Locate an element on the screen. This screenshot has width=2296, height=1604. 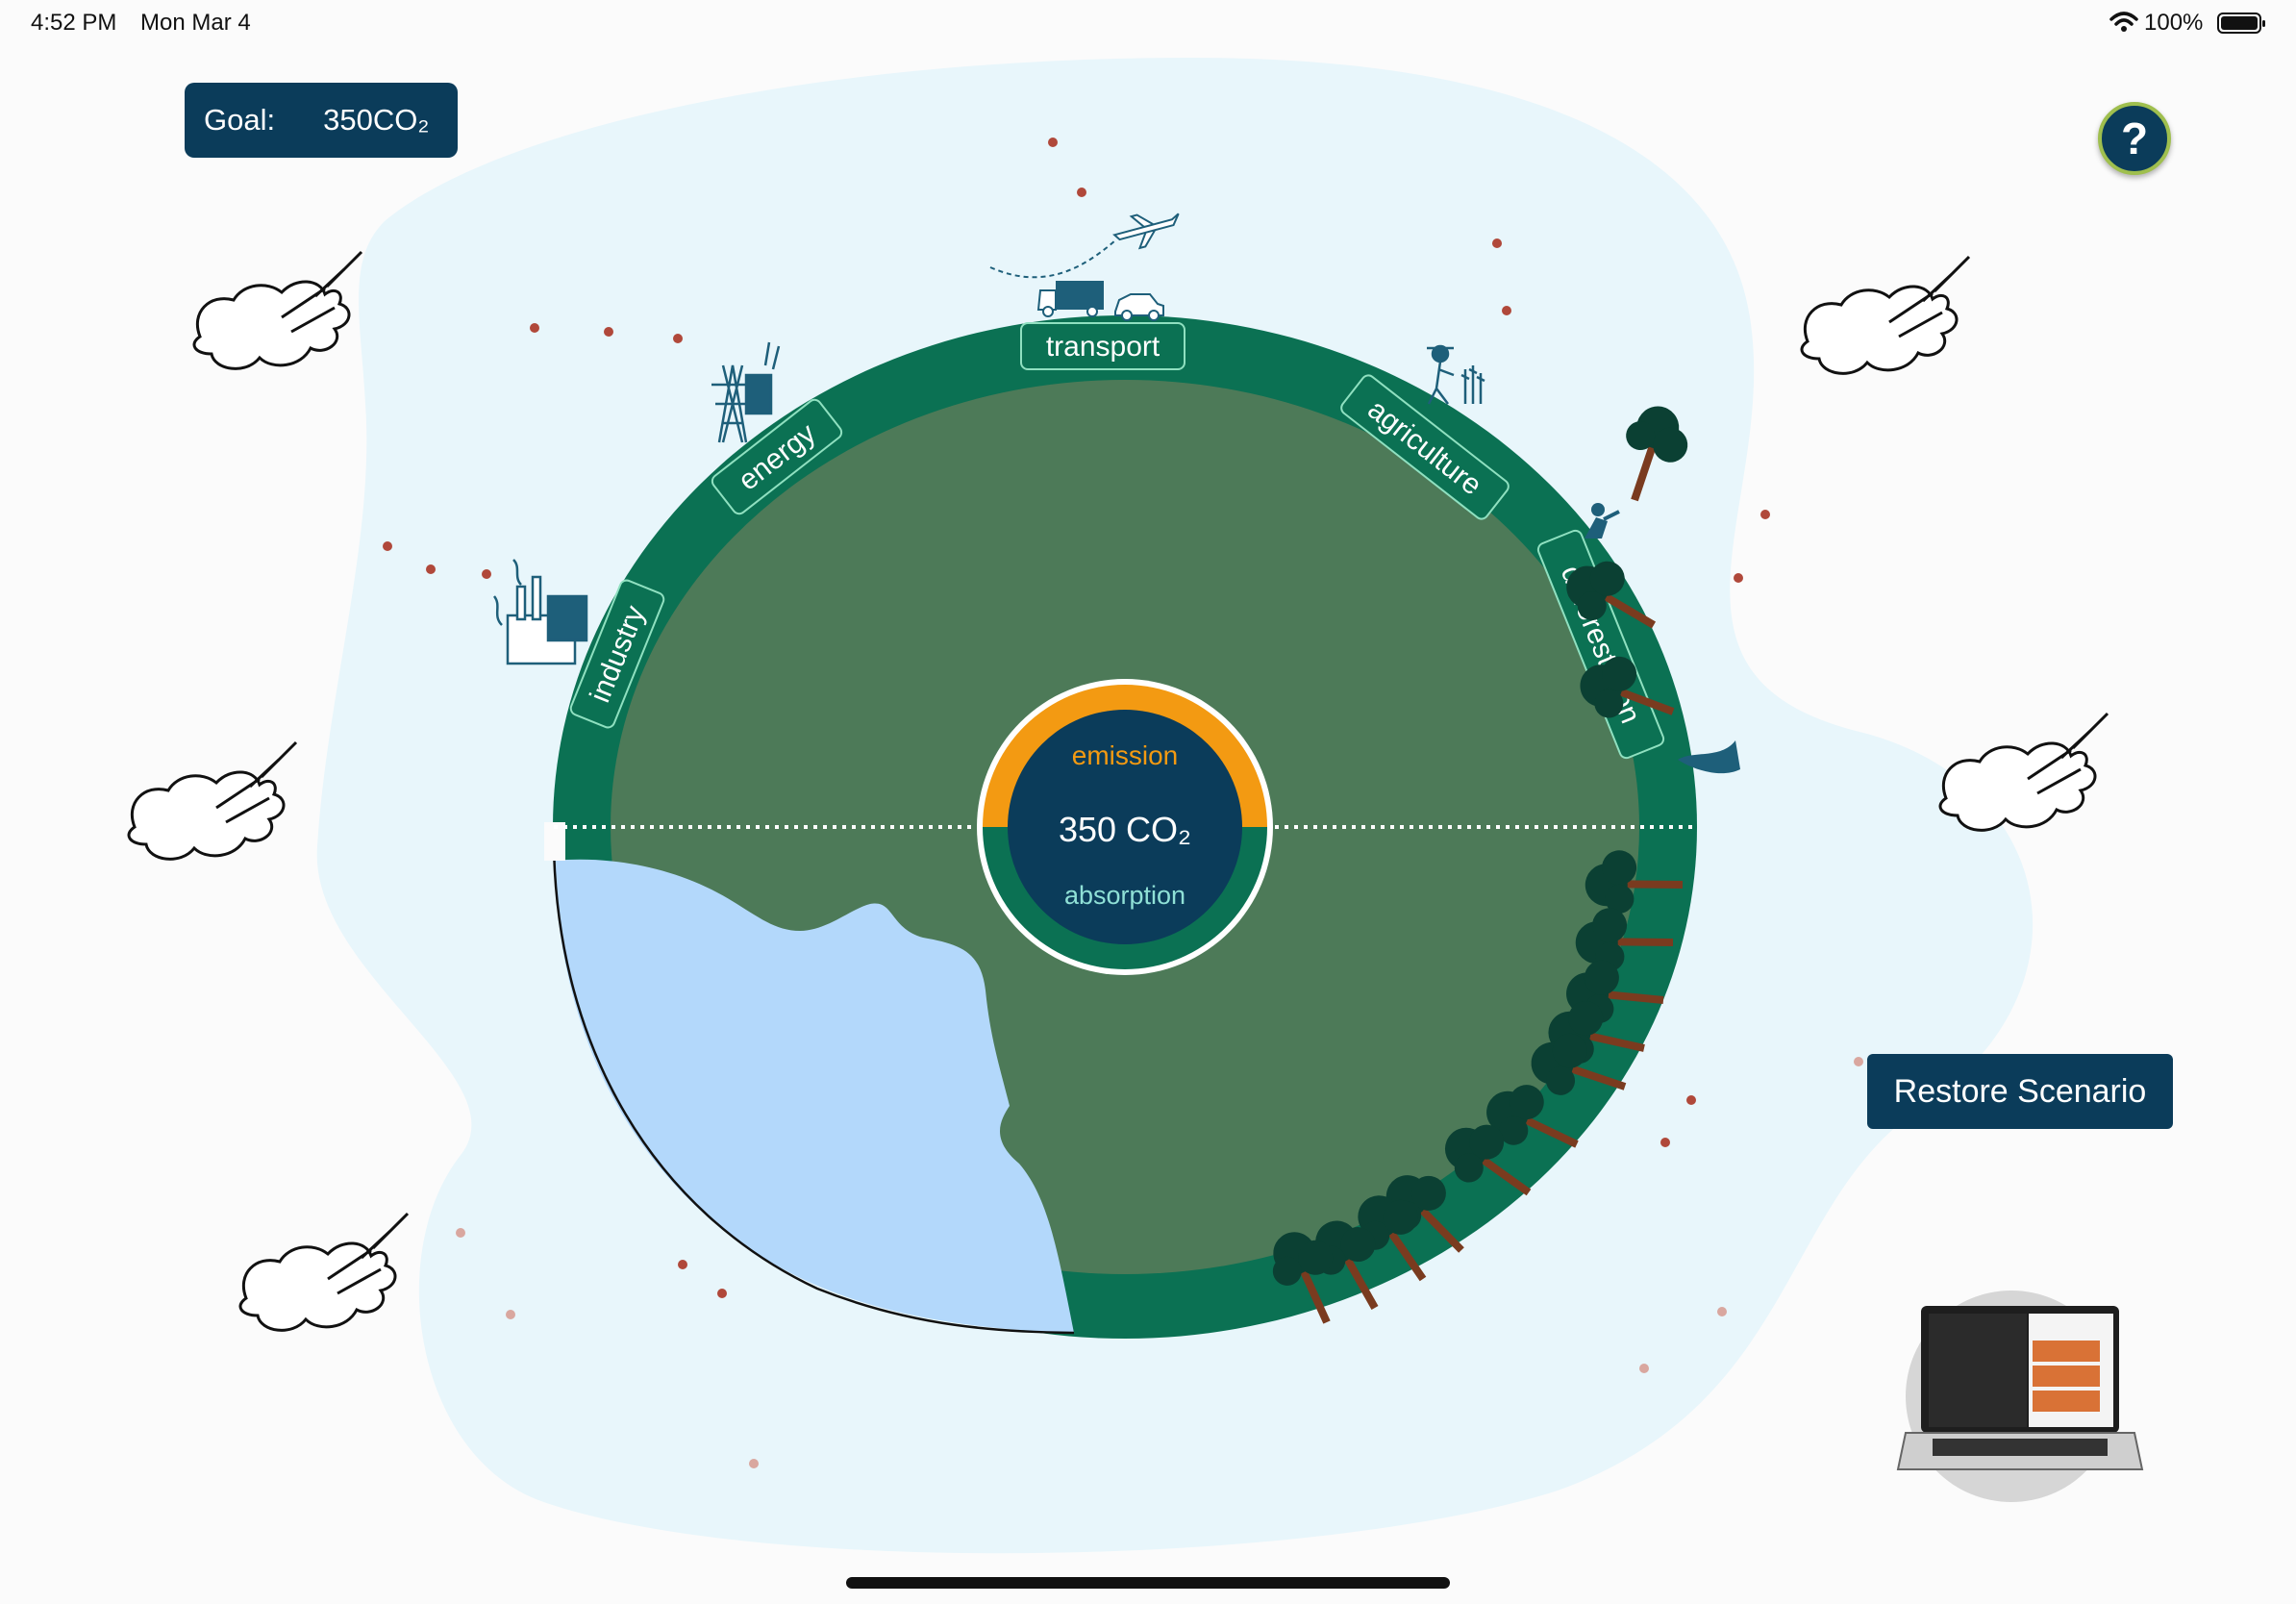
laptop-icon is located at coordinates (2020, 1396).